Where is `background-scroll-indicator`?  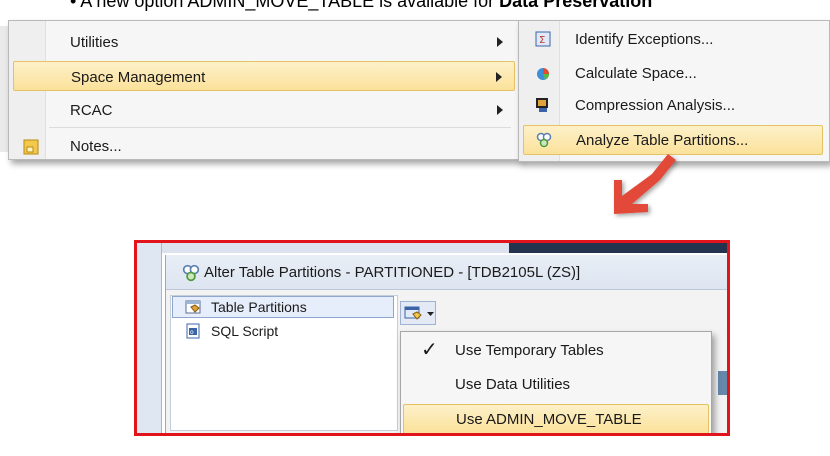 background-scroll-indicator is located at coordinates (722, 383).